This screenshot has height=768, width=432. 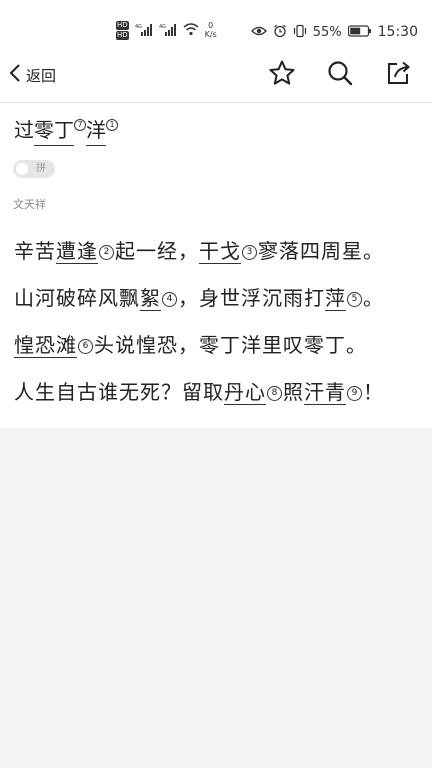 What do you see at coordinates (34, 169) in the screenshot?
I see `pinyin-toggle: 拼` at bounding box center [34, 169].